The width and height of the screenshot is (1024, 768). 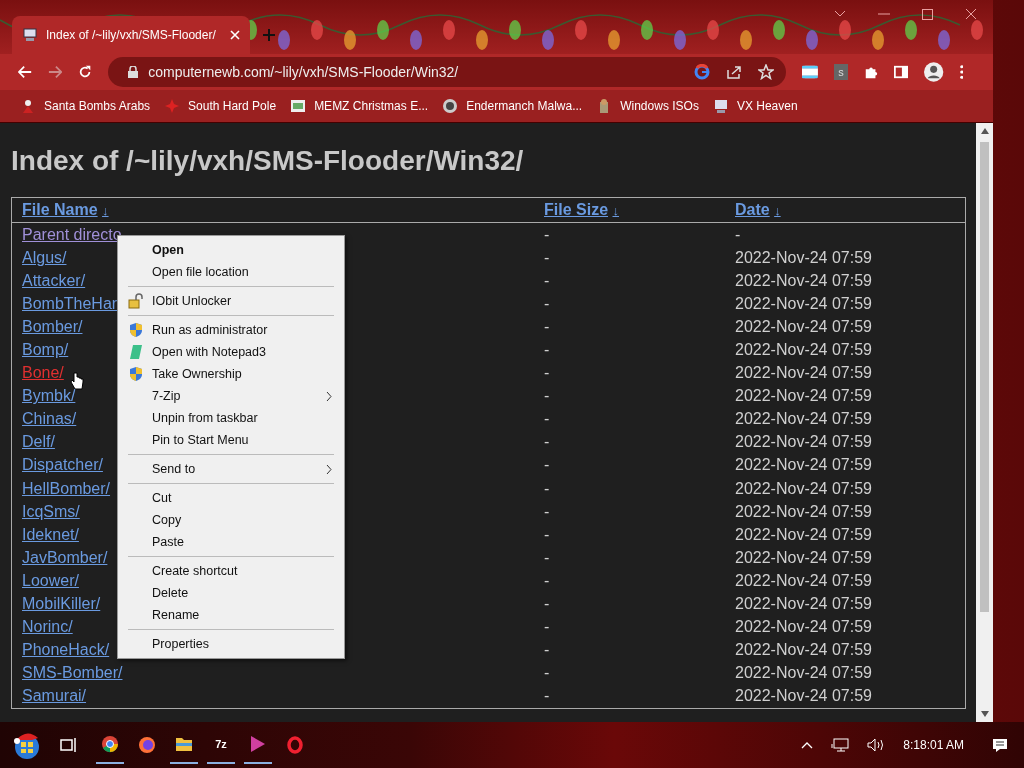 I want to click on menu-item: Copy, so click(x=231, y=520).